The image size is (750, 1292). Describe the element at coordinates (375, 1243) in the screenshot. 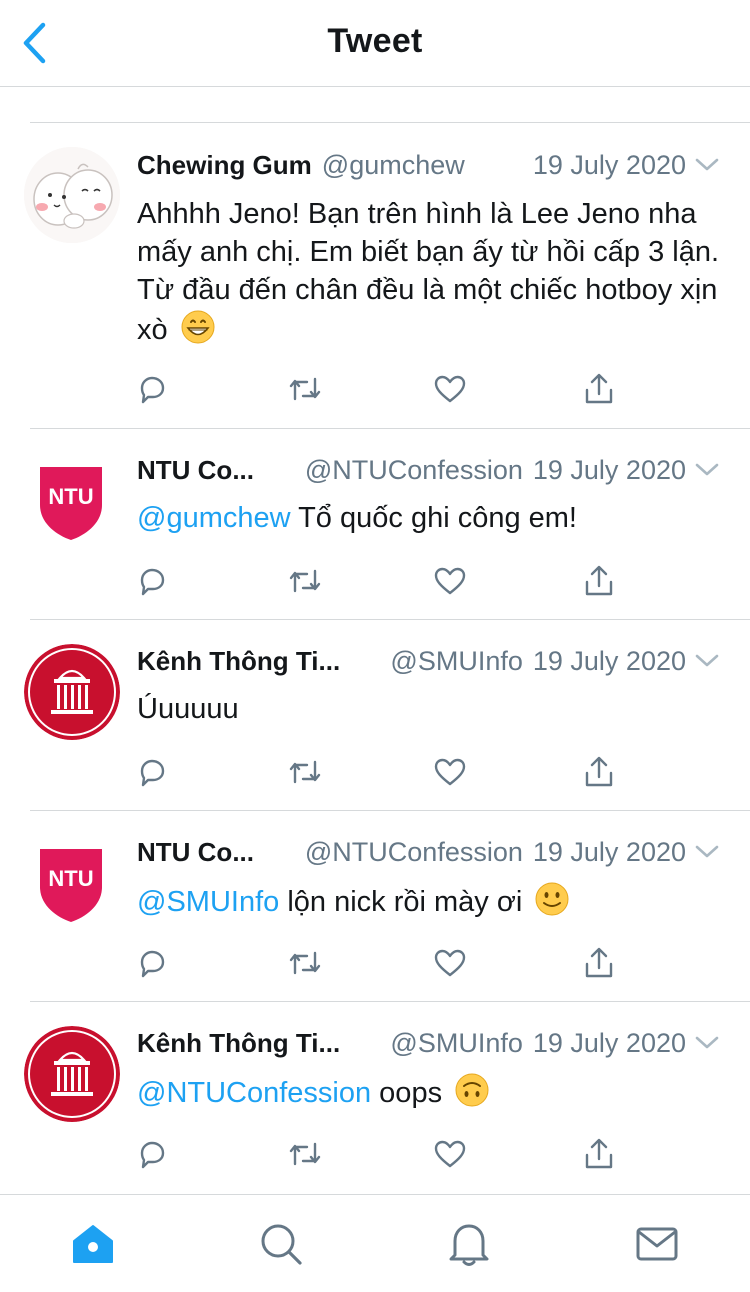

I see `bottom-tab-bar` at that location.